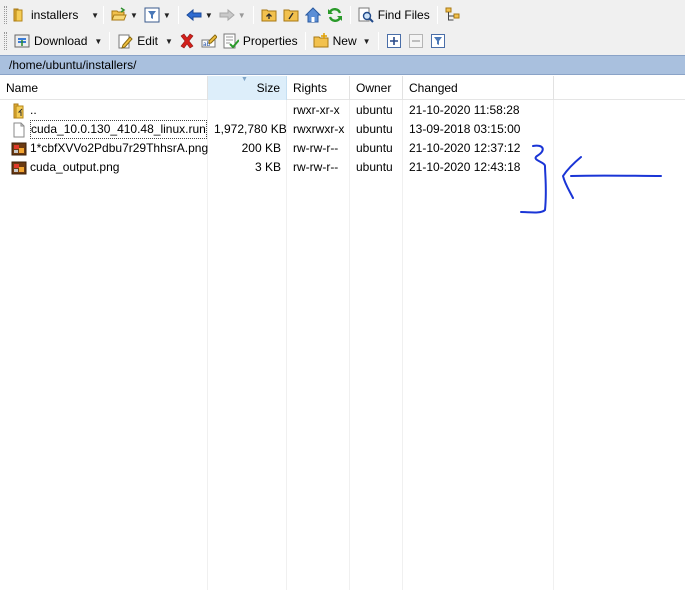  What do you see at coordinates (250, 129) in the screenshot?
I see `size-cell: 1,972,780 KB` at bounding box center [250, 129].